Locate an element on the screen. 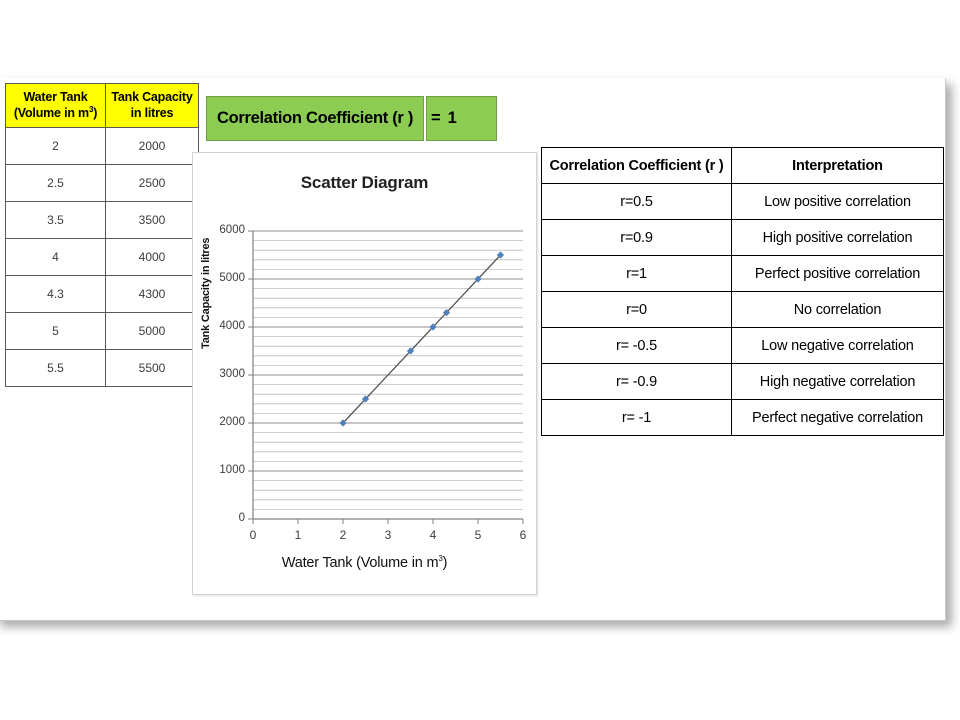 This screenshot has height=720, width=960. x-axis-tick: 3 is located at coordinates (388, 535).